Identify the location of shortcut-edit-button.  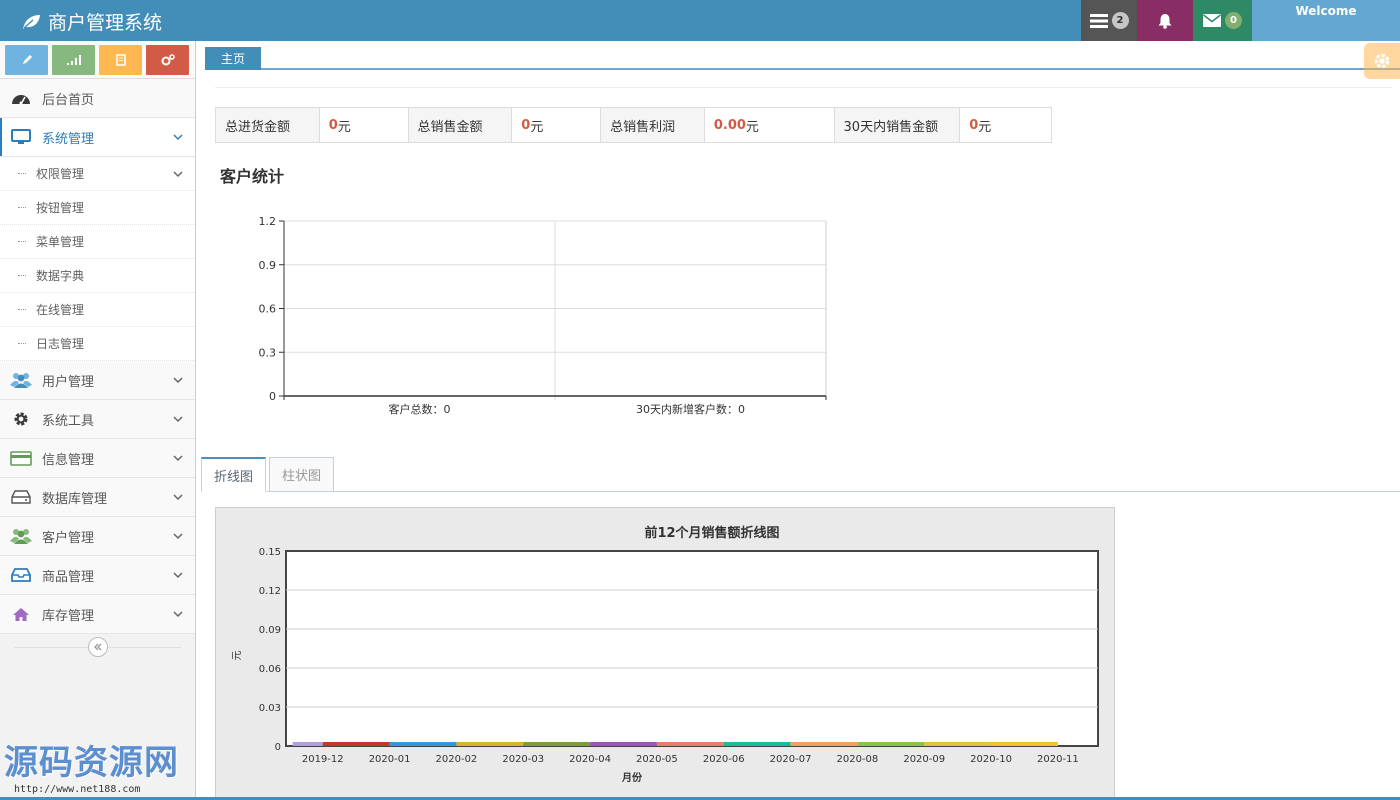
(26, 60).